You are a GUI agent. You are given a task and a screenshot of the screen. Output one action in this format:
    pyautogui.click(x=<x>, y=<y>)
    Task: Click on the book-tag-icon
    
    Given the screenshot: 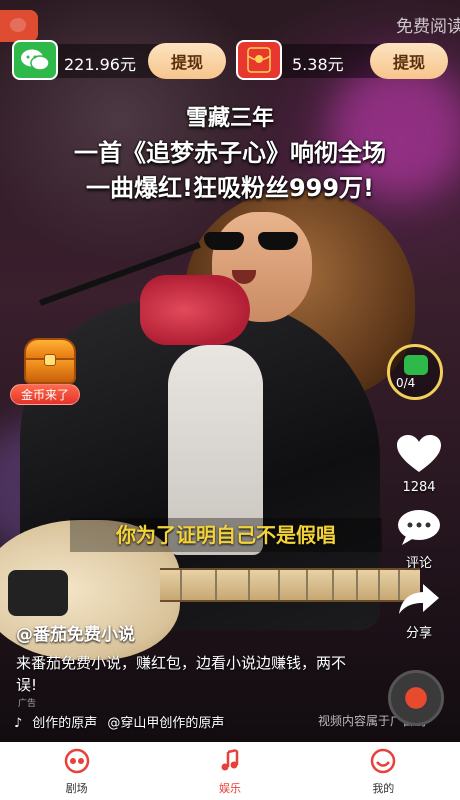 What is the action you would take?
    pyautogui.click(x=19, y=26)
    